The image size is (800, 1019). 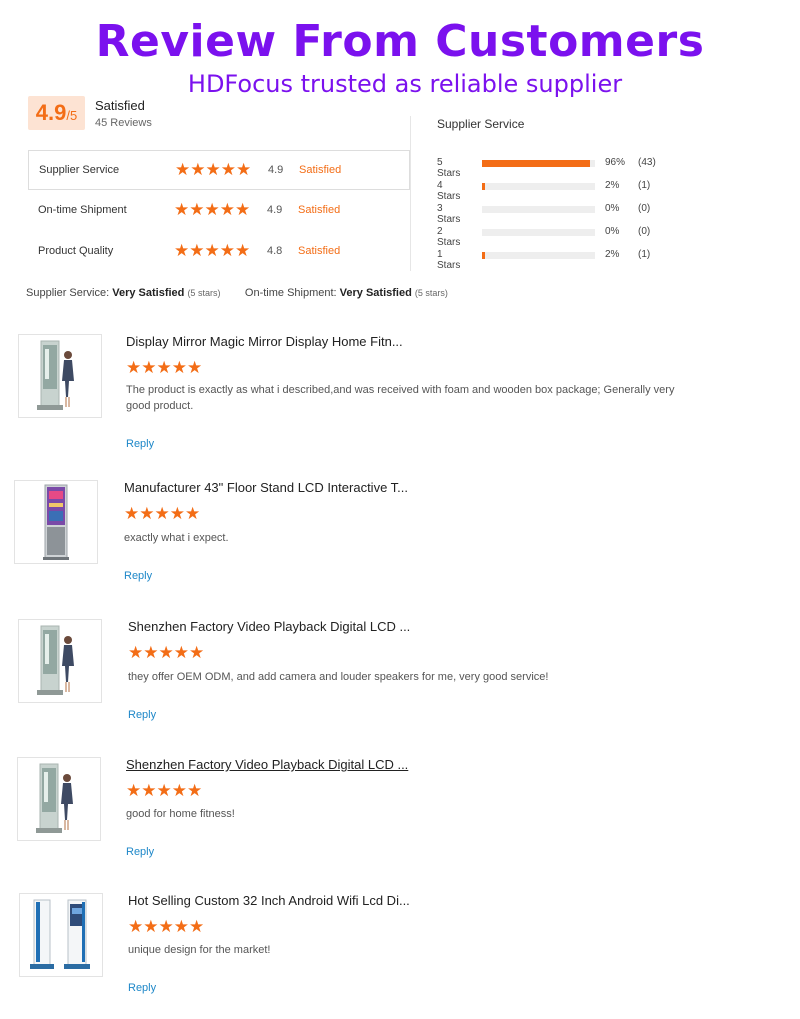 I want to click on breakdown-title: Supplier Service, so click(x=481, y=124).